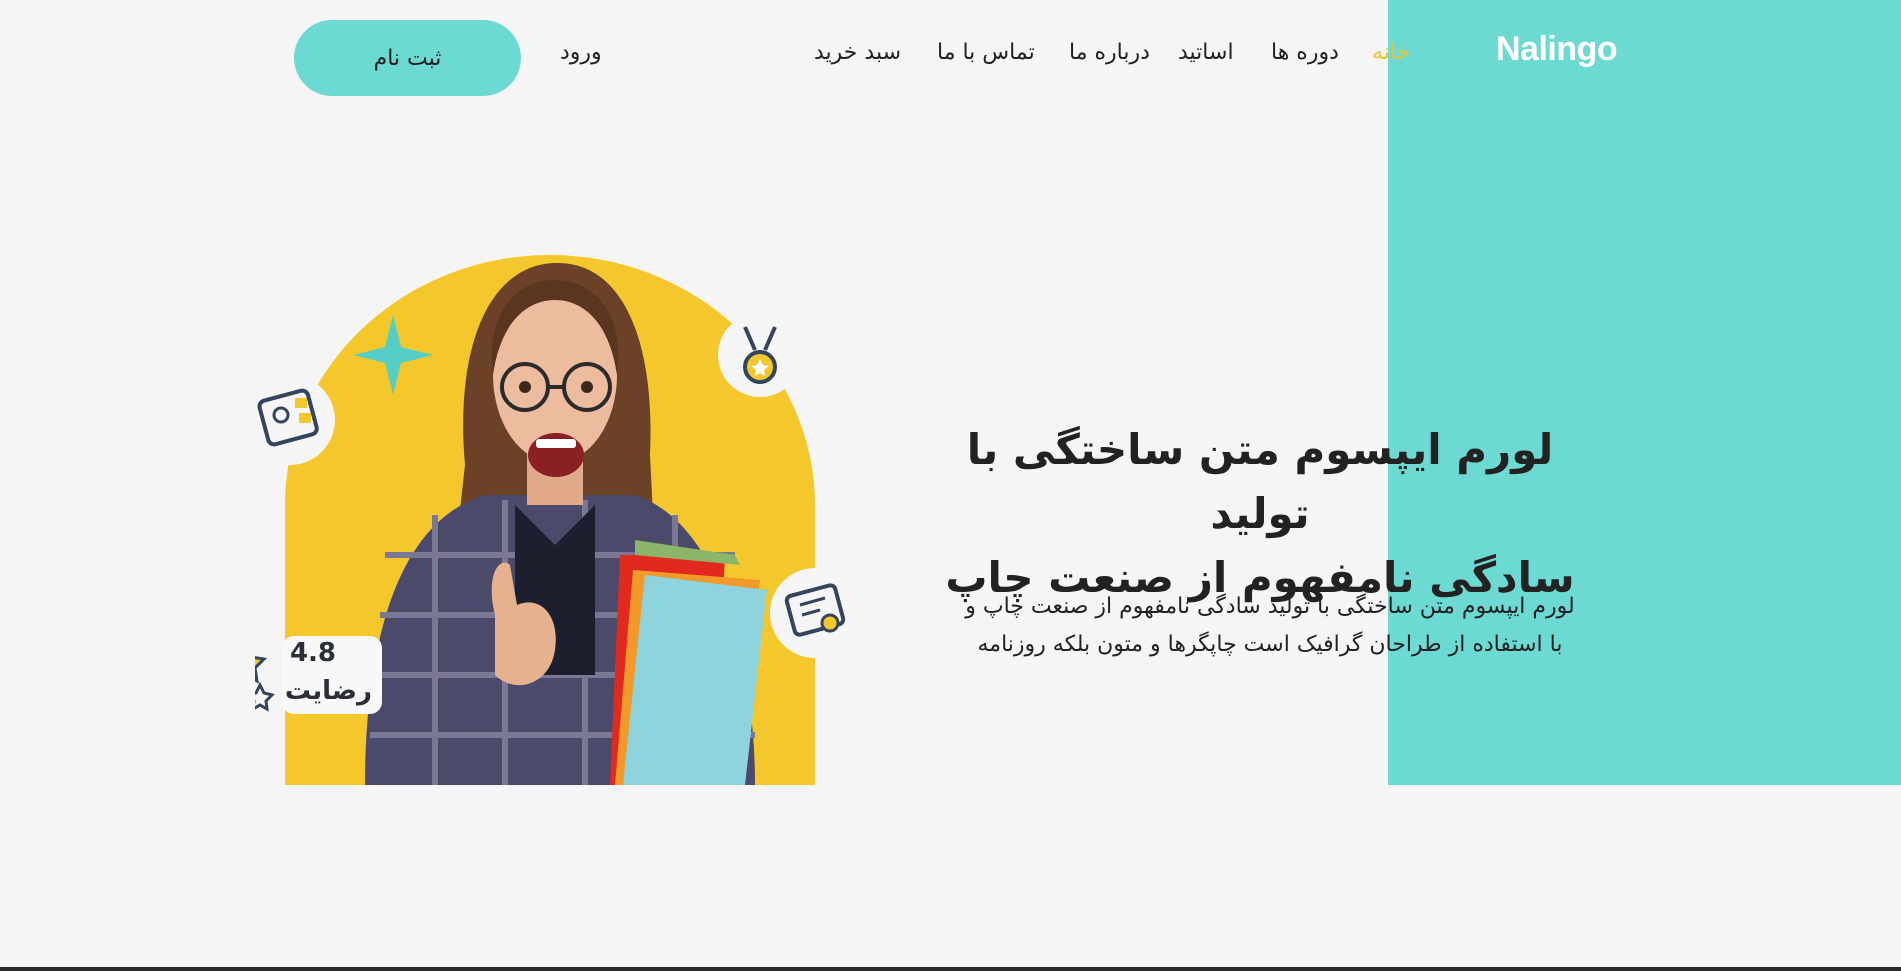 The image size is (1901, 971). What do you see at coordinates (328, 691) in the screenshot?
I see `rating-label: رضایت` at bounding box center [328, 691].